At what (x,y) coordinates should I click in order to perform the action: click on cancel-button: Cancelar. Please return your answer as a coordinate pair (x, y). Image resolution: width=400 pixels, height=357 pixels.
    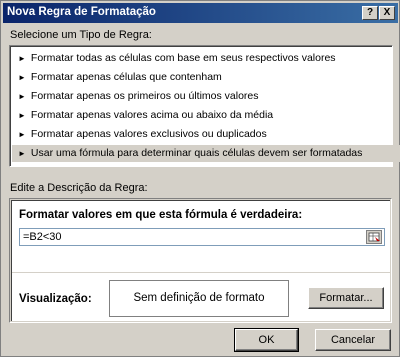
    Looking at the image, I should click on (353, 340).